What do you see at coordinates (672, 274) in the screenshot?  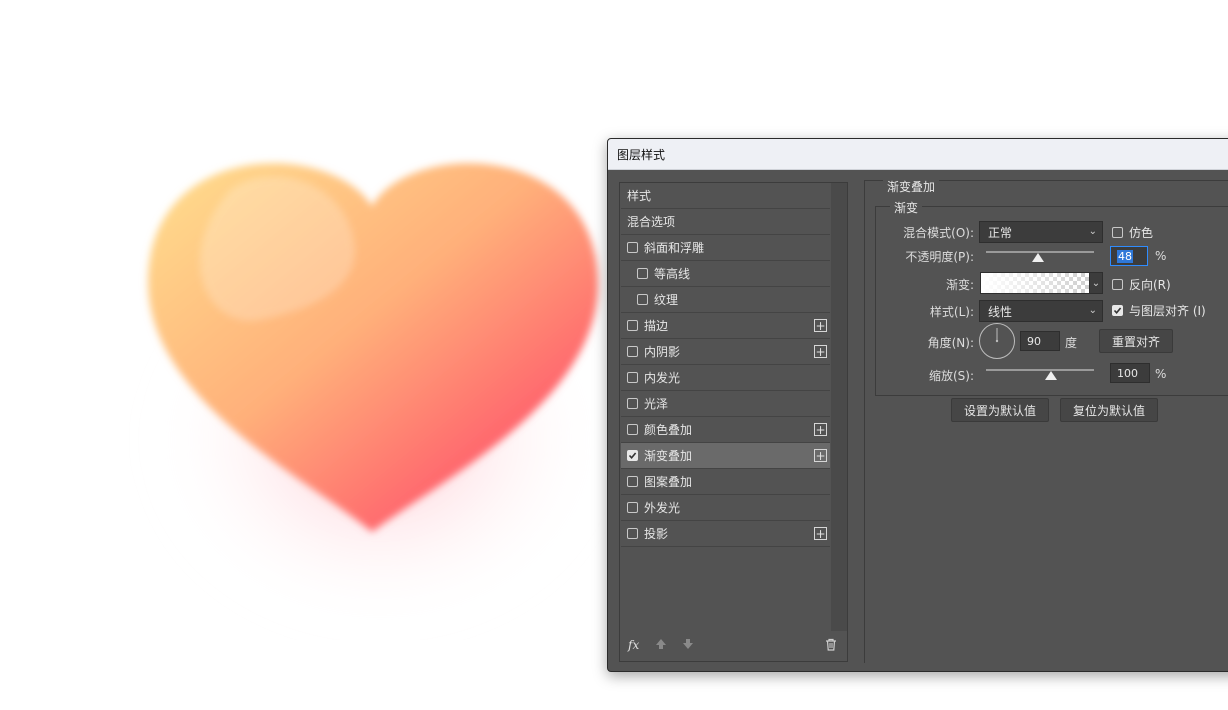 I see `list-item-label: 等高线` at bounding box center [672, 274].